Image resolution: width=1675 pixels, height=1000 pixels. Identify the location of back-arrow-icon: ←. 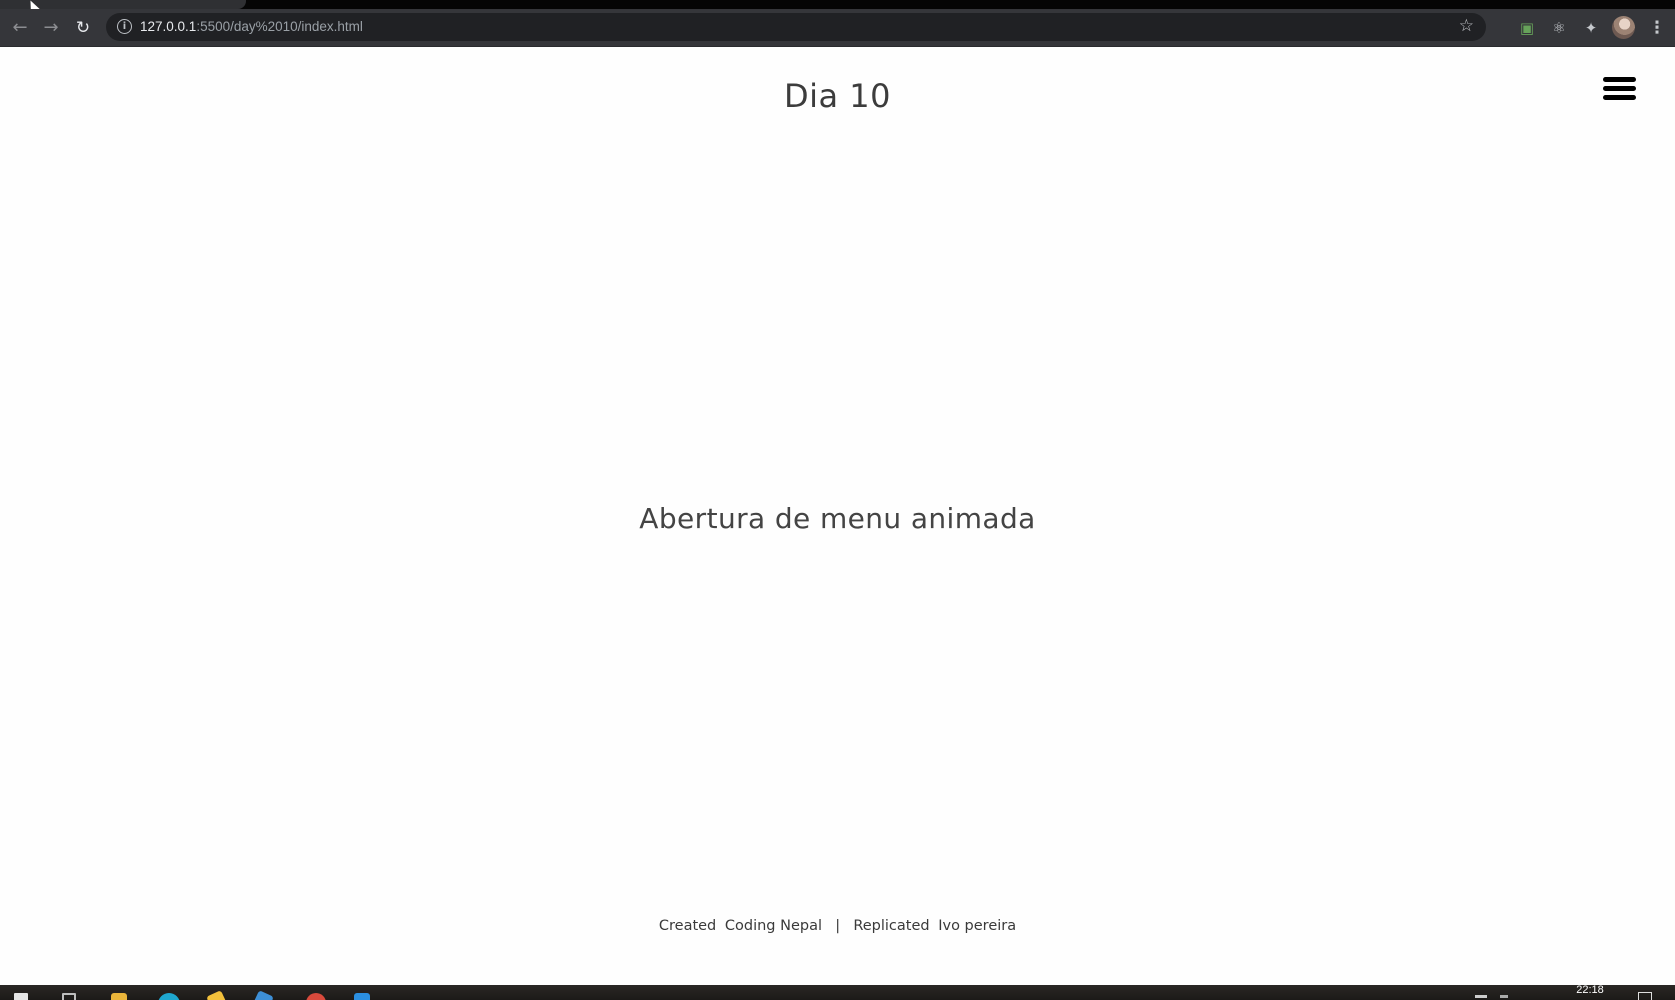
(20, 27).